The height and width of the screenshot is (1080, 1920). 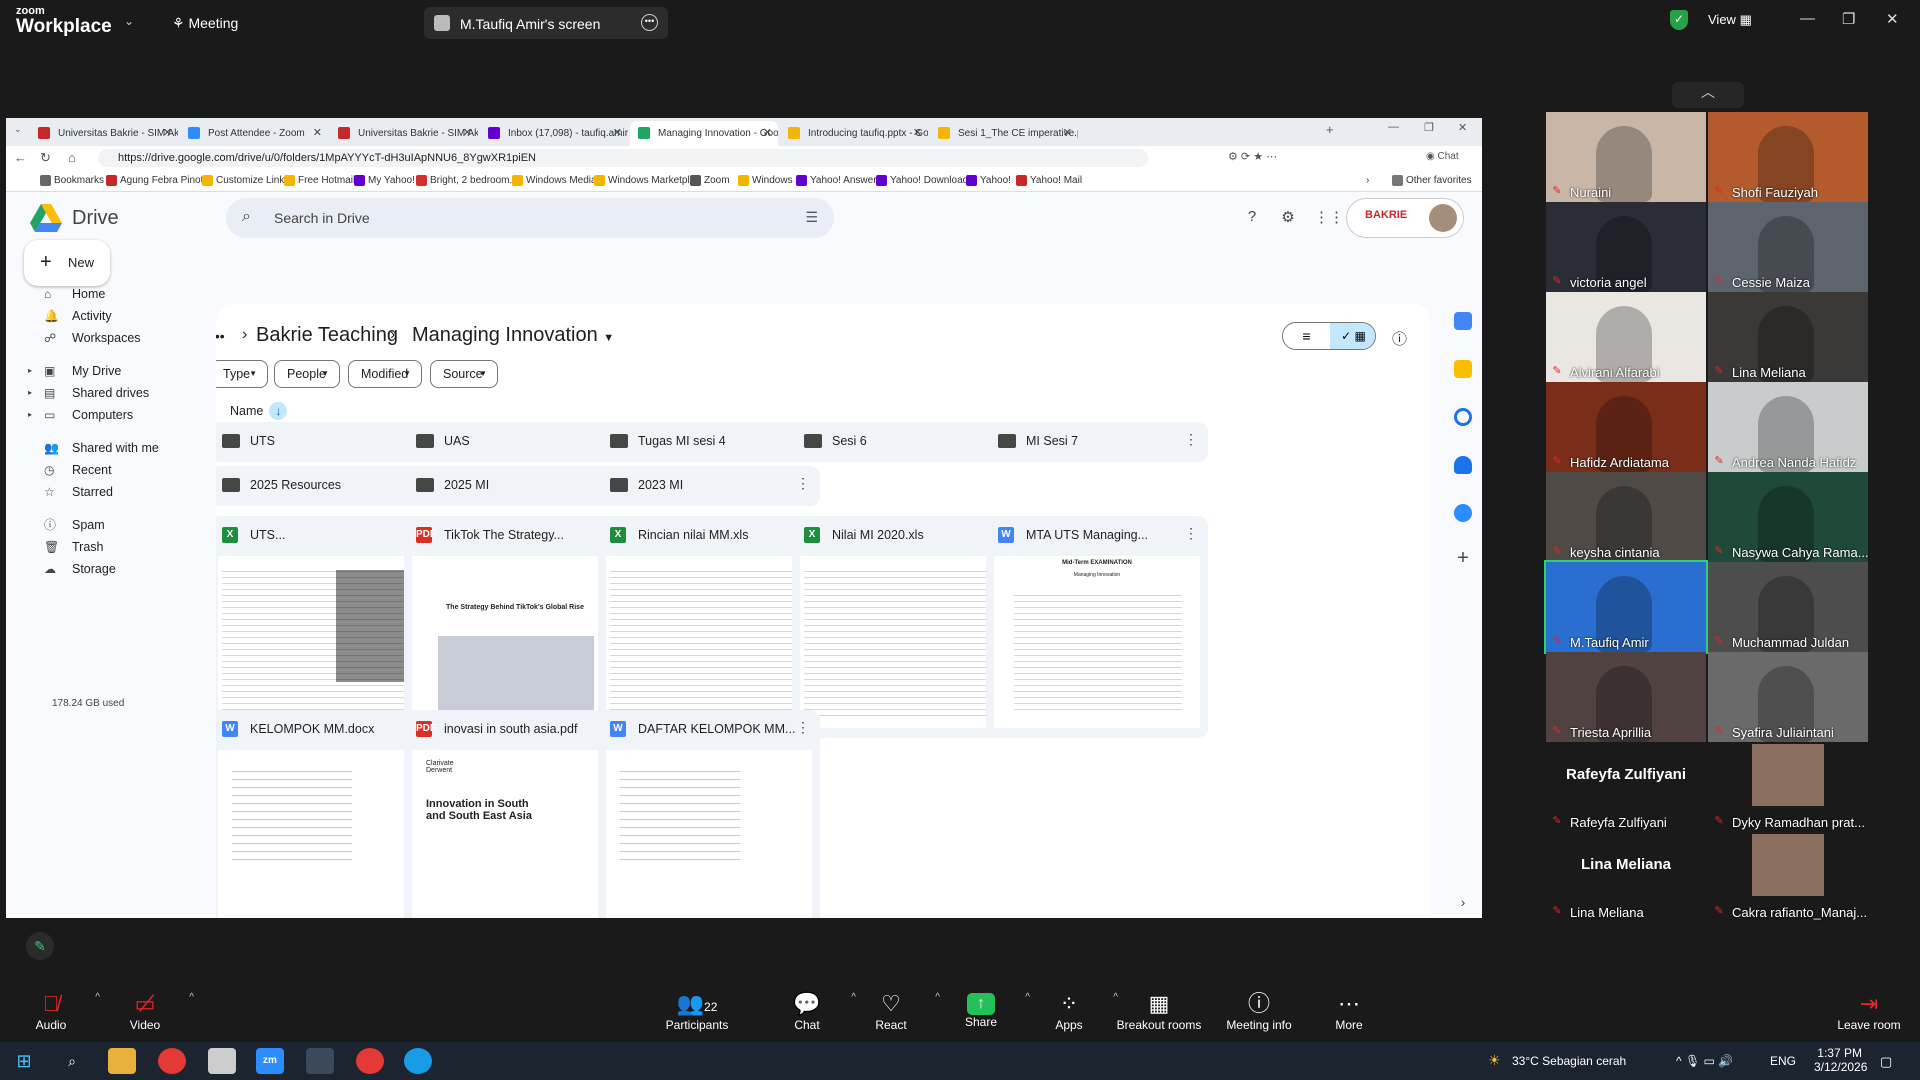 What do you see at coordinates (72, 1061) in the screenshot?
I see `search-icon: ⌕` at bounding box center [72, 1061].